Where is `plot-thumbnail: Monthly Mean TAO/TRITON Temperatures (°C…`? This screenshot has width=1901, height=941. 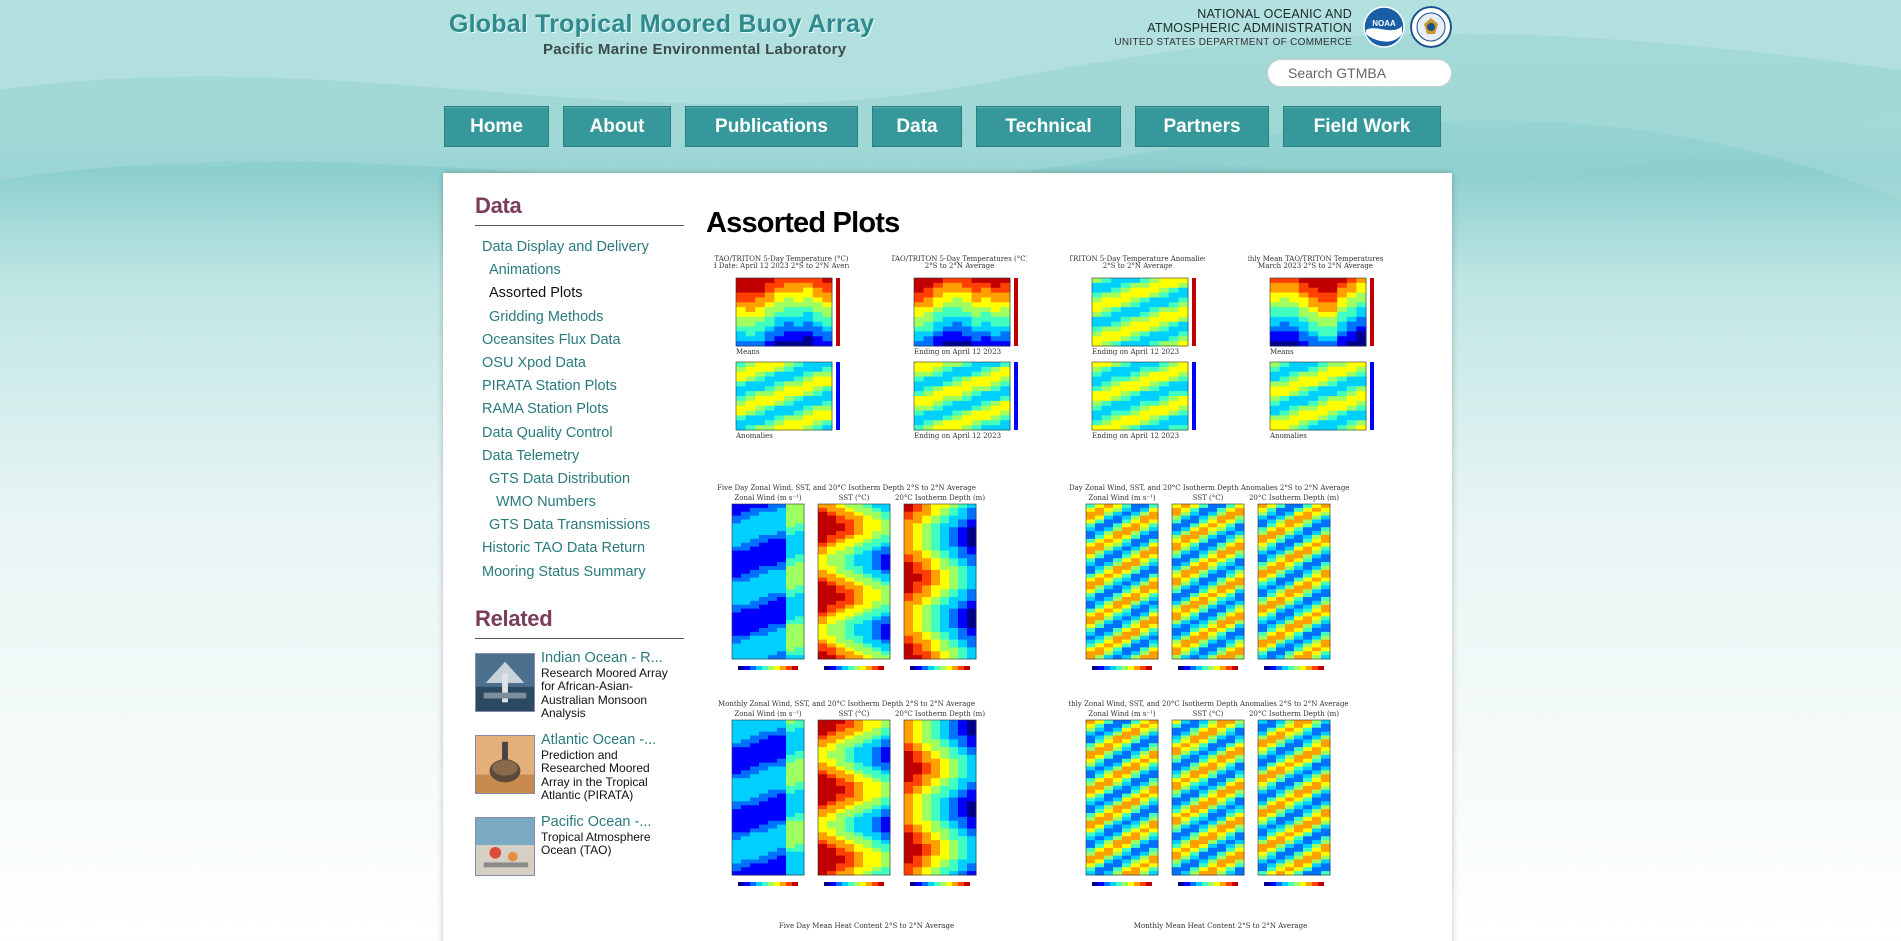 plot-thumbnail: Monthly Mean TAO/TRITON Temperatures (°C… is located at coordinates (1315, 351).